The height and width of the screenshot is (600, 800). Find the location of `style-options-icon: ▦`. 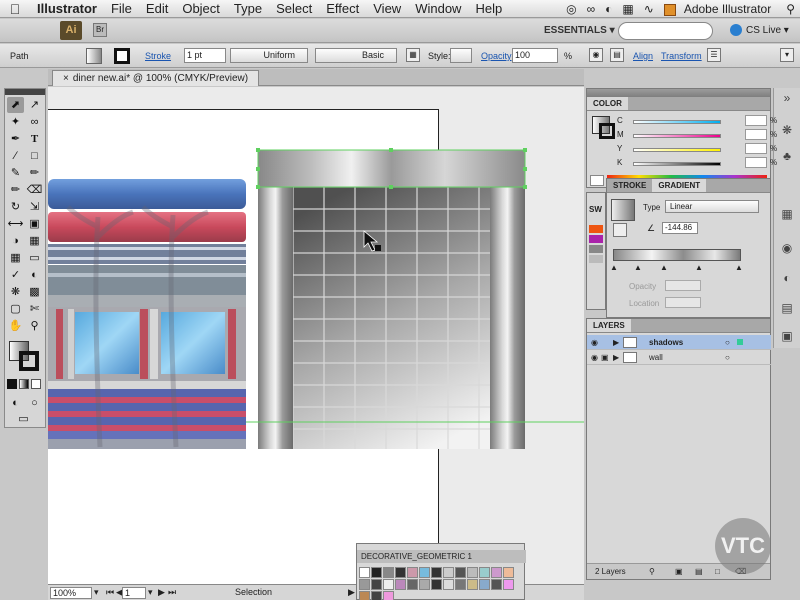

style-options-icon: ▦ is located at coordinates (413, 55).